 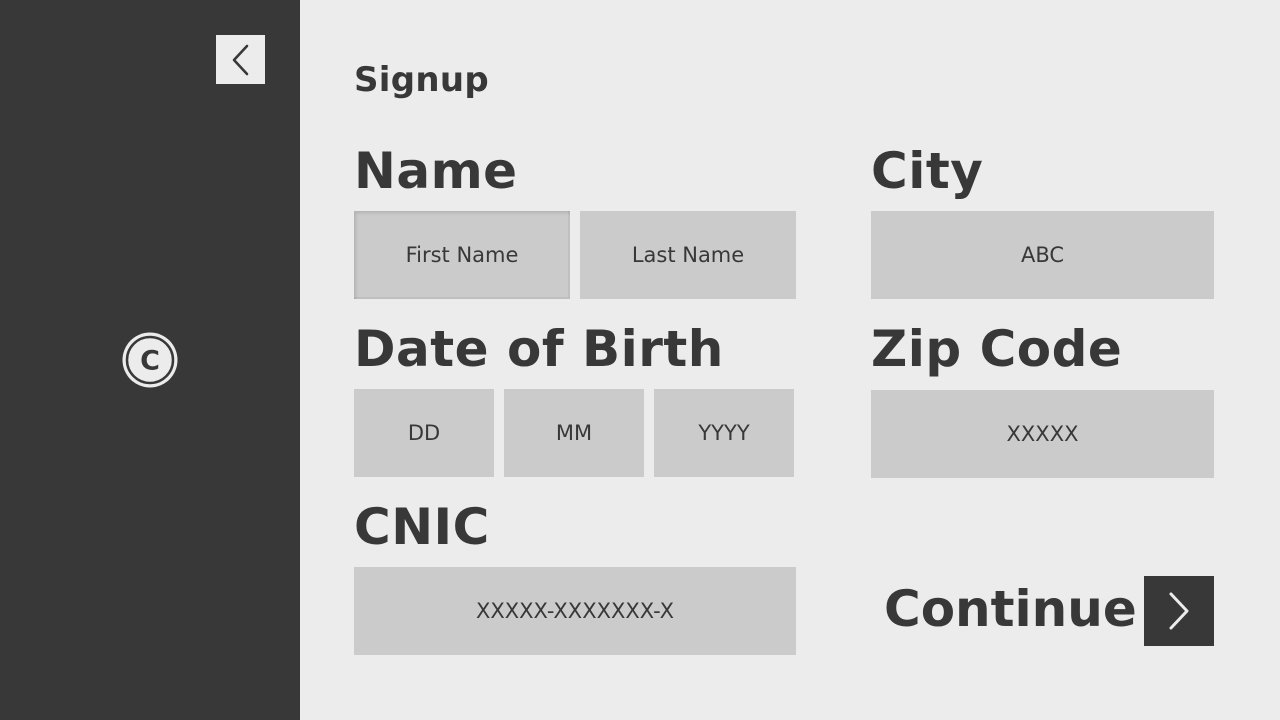 I want to click on cnic-label: CNIC, so click(x=422, y=527).